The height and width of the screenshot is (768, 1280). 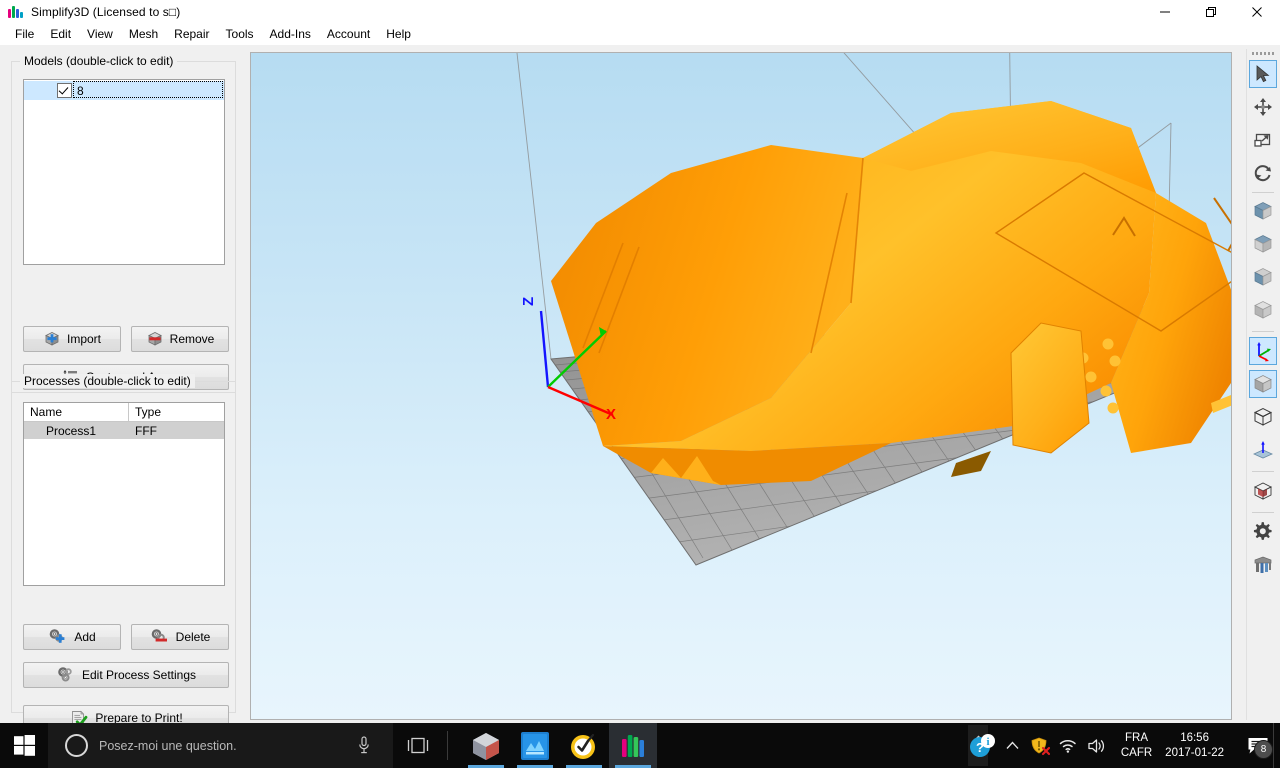 What do you see at coordinates (1263, 107) in the screenshot?
I see `move-tool` at bounding box center [1263, 107].